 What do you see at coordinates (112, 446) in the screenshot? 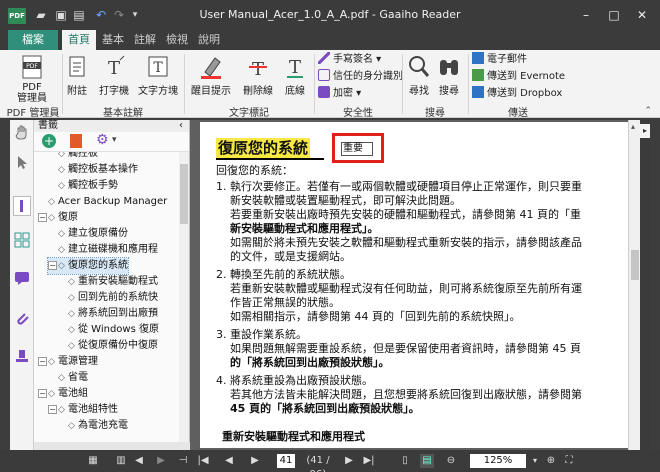
I see `bookmark-hscrollbar` at bounding box center [112, 446].